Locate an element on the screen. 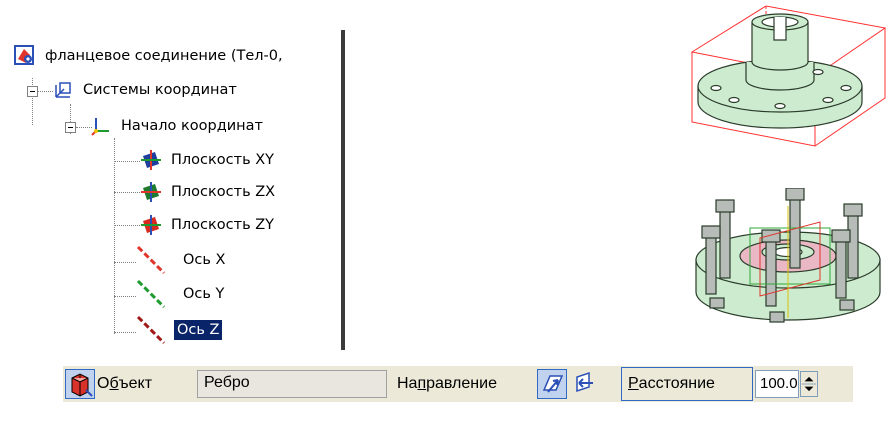 The width and height of the screenshot is (890, 421). distance-label: Расстояние is located at coordinates (687, 384).